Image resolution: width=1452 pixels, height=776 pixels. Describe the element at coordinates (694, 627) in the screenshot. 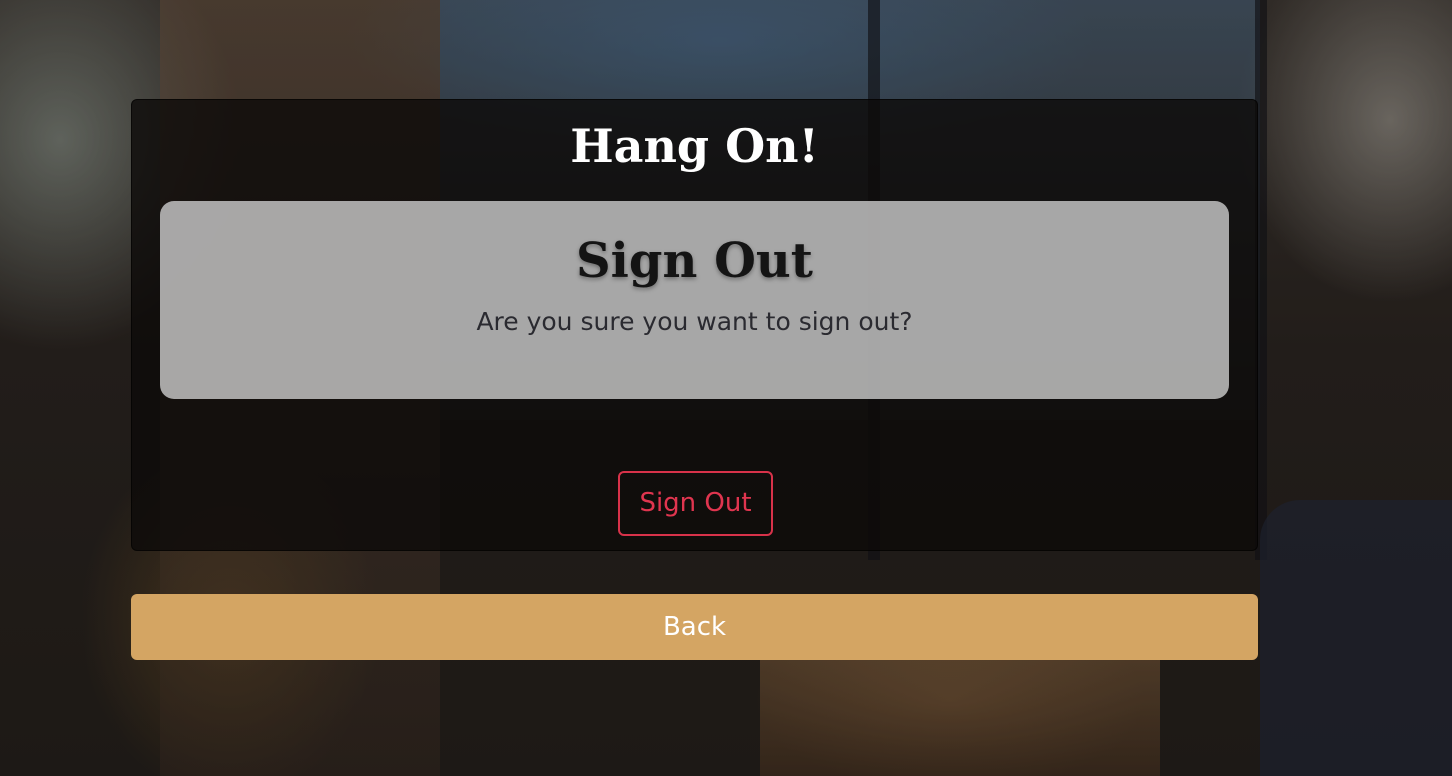

I see `back-button: Back` at that location.